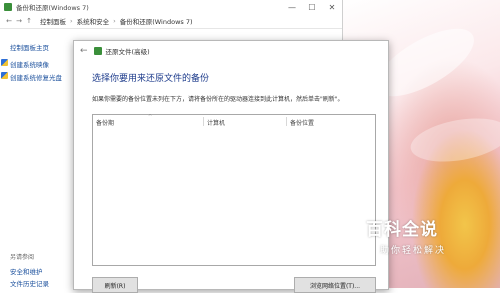  Describe the element at coordinates (29, 47) in the screenshot. I see `sidebar-control-panel-home: 控制面板主页` at that location.